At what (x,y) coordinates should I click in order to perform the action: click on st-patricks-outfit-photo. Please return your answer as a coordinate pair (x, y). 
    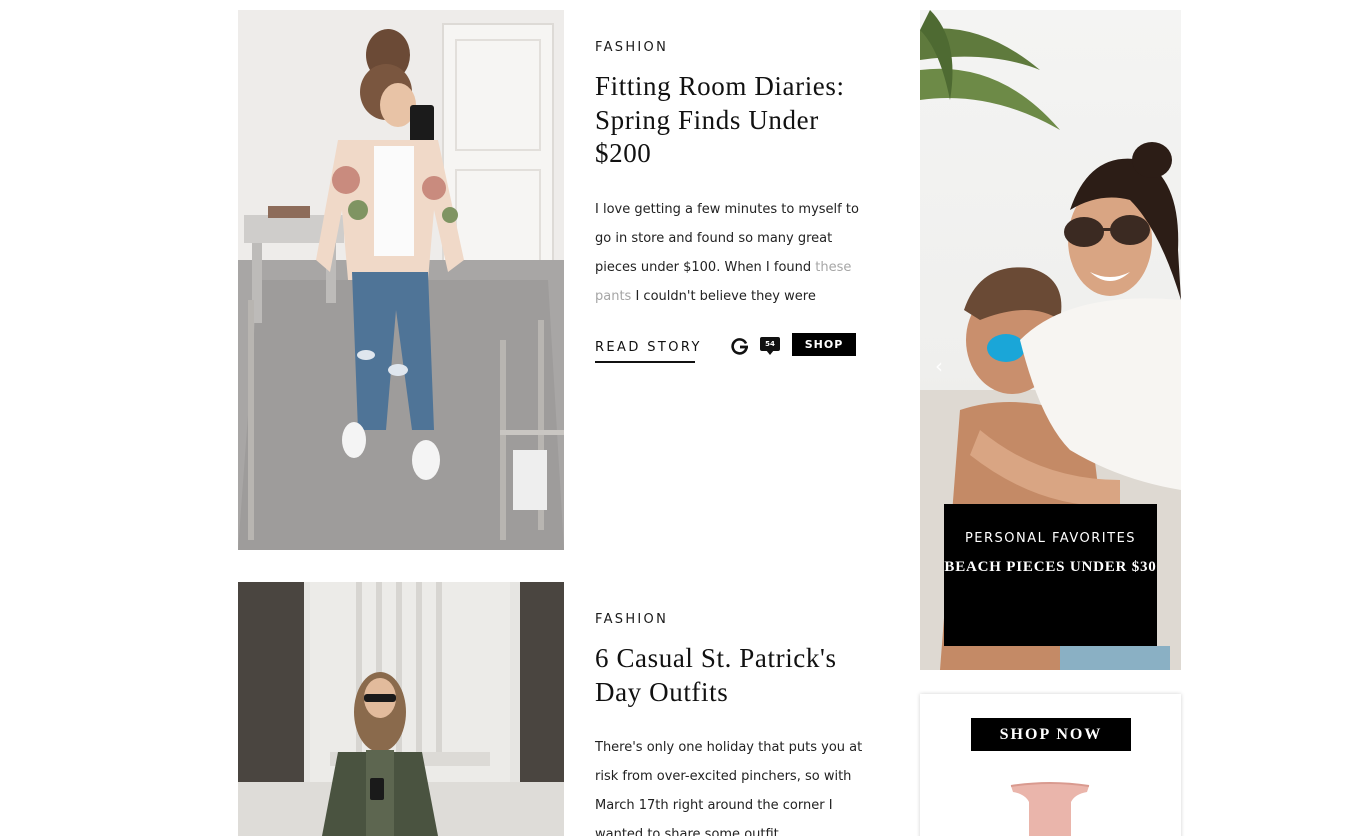
    Looking at the image, I should click on (401, 709).